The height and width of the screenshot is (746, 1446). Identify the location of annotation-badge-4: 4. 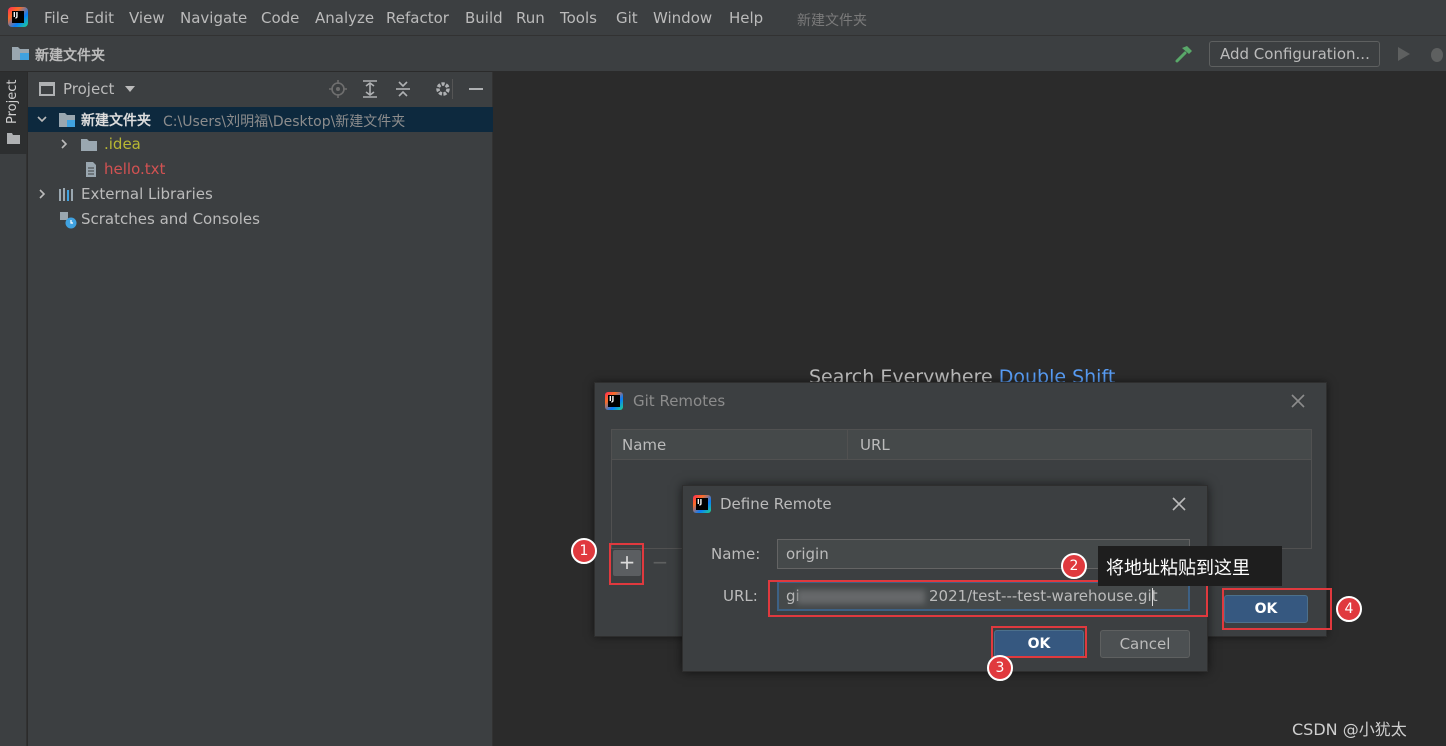
(1349, 609).